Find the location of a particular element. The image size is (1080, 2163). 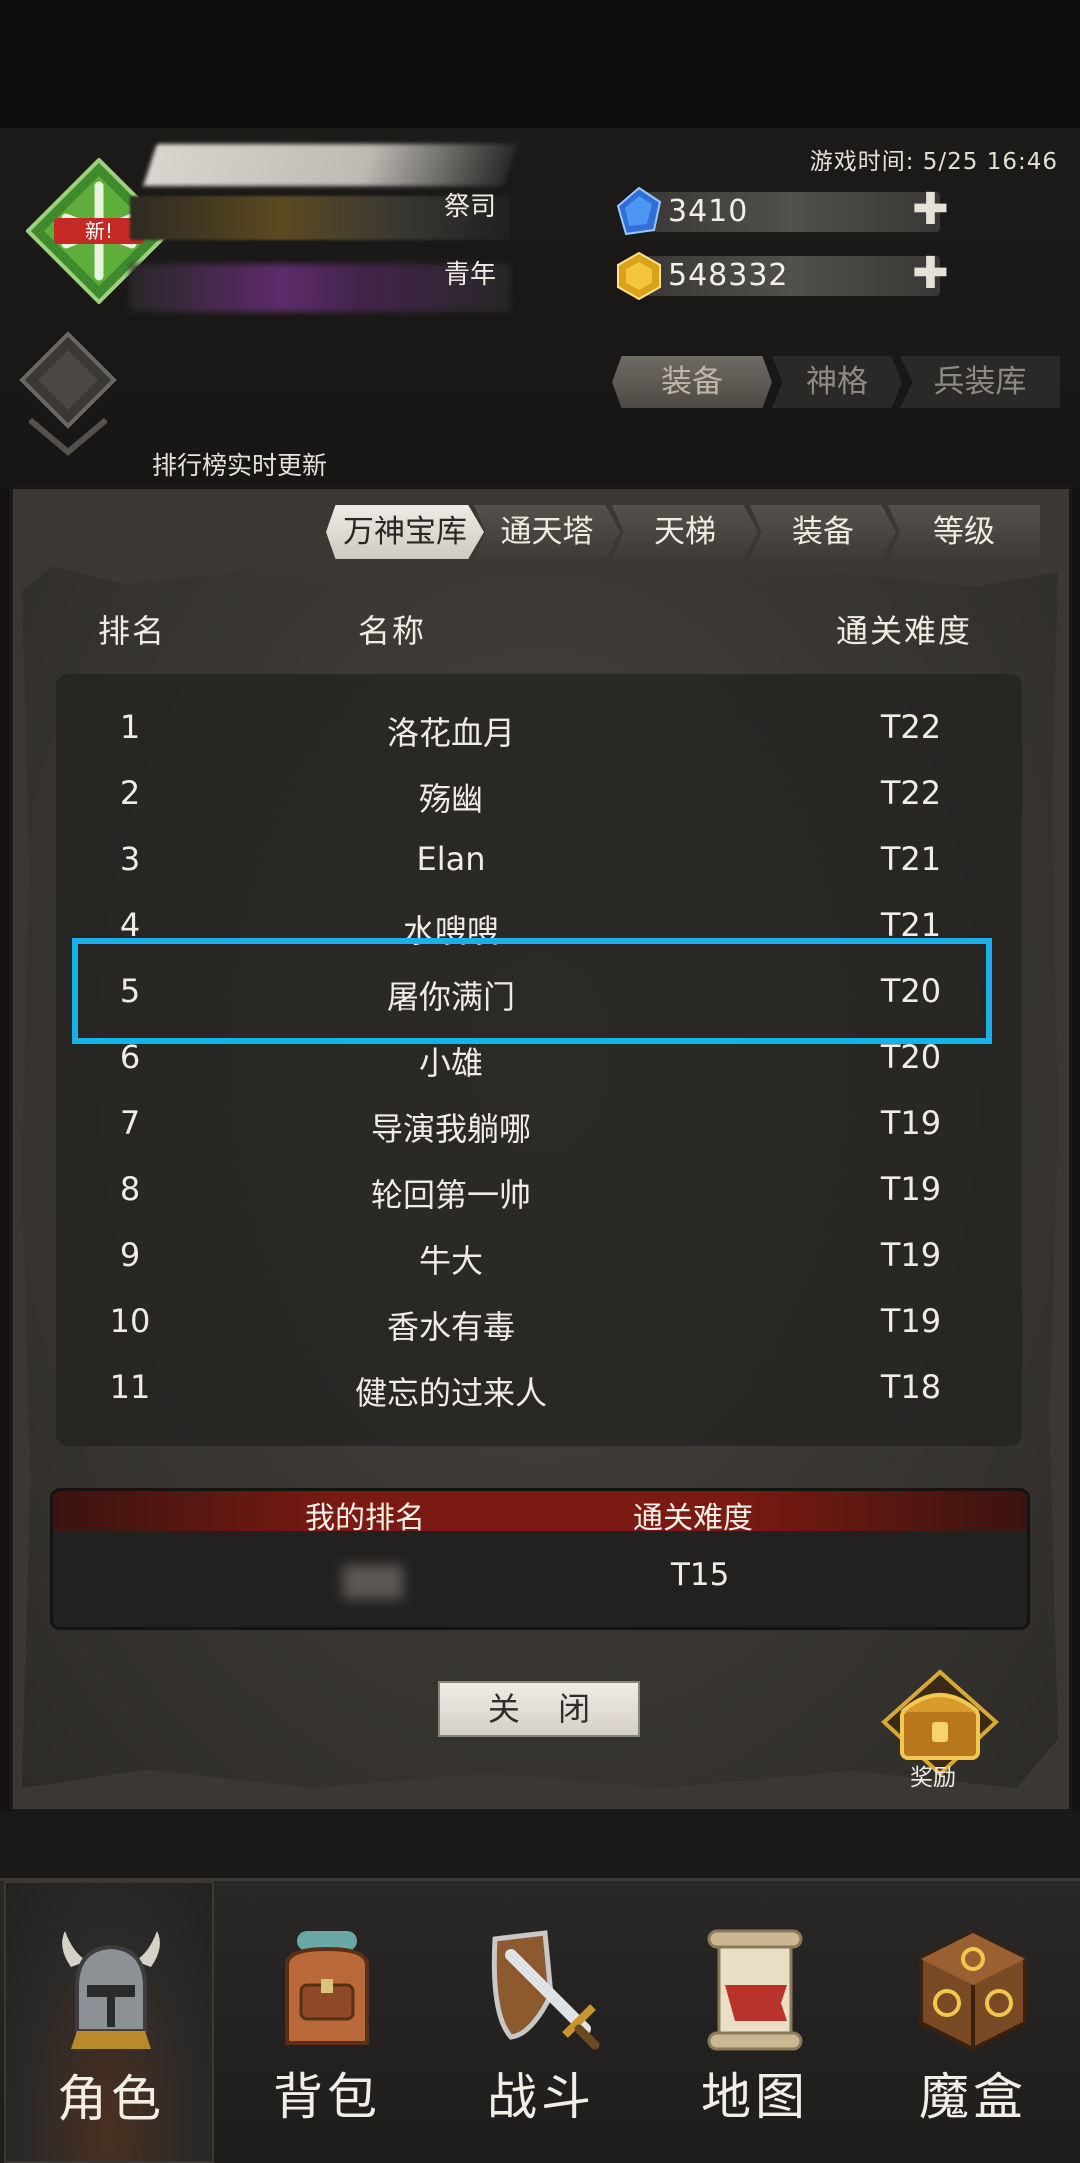

header-name: 名称 is located at coordinates (392, 631).